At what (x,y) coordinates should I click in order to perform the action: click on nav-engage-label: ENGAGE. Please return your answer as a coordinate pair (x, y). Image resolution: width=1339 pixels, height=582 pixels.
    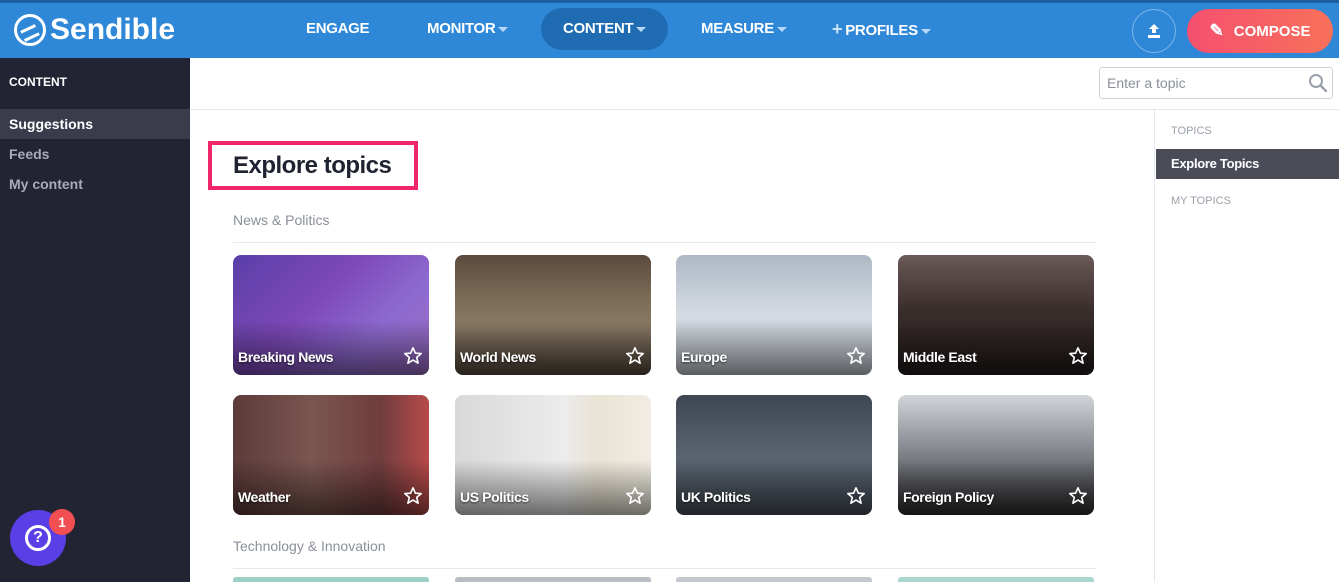
    Looking at the image, I should click on (338, 28).